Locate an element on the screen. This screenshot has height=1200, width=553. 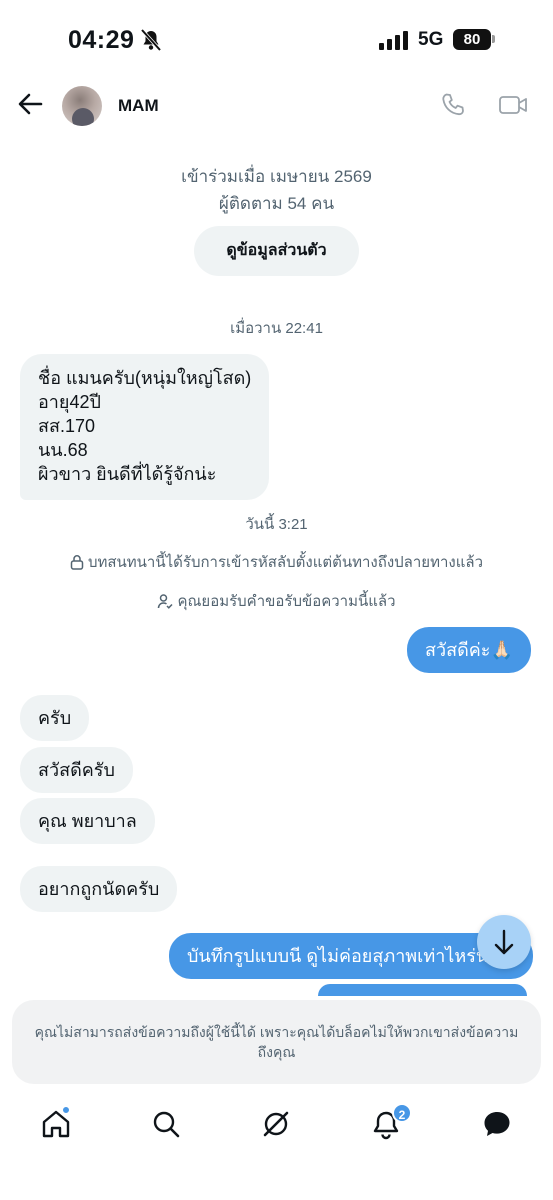
back-arrow-icon is located at coordinates (30, 104).